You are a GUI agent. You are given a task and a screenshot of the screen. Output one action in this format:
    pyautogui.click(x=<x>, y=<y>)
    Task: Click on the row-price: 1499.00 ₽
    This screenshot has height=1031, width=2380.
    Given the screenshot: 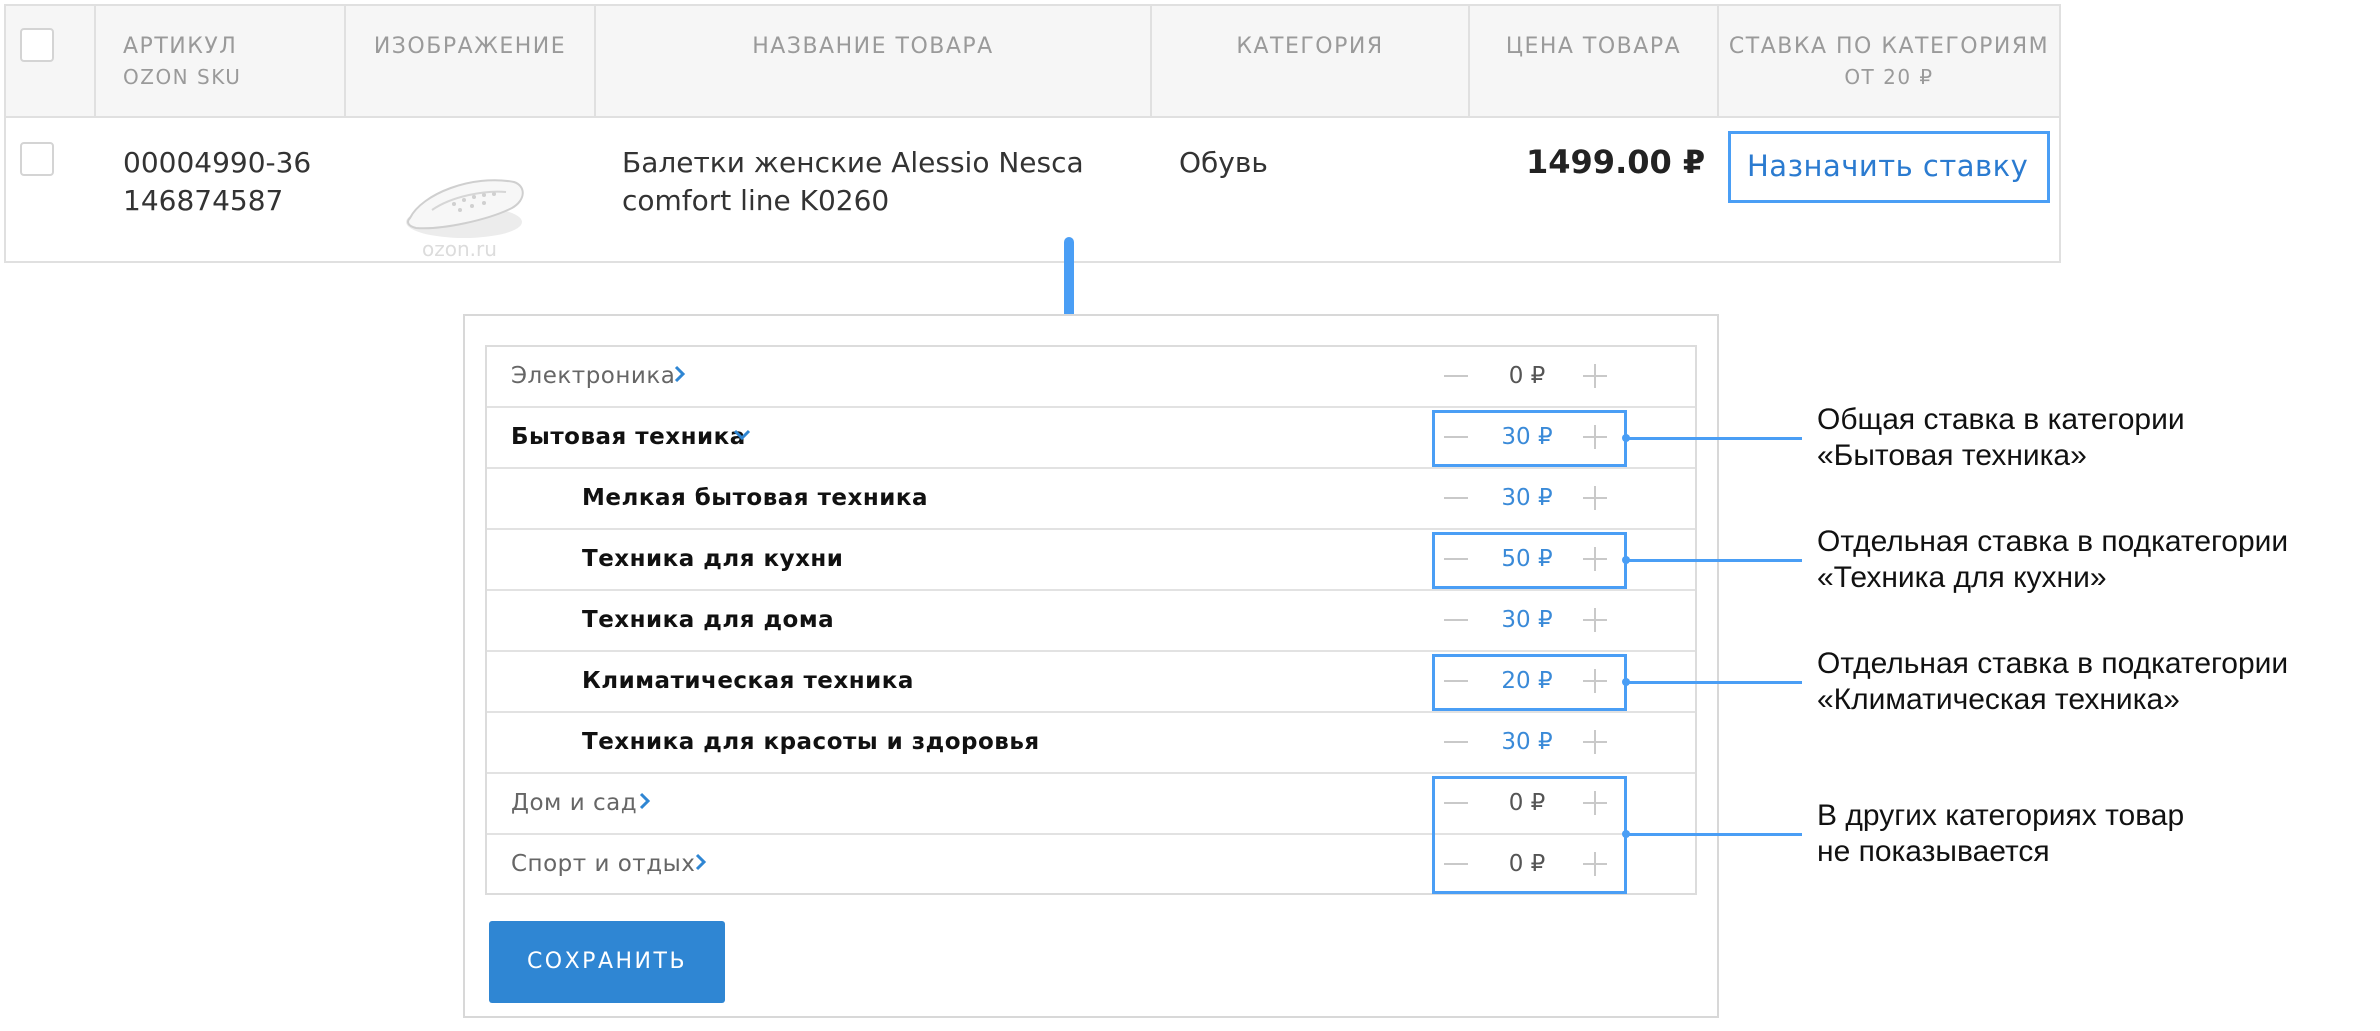 What is the action you would take?
    pyautogui.click(x=1616, y=162)
    